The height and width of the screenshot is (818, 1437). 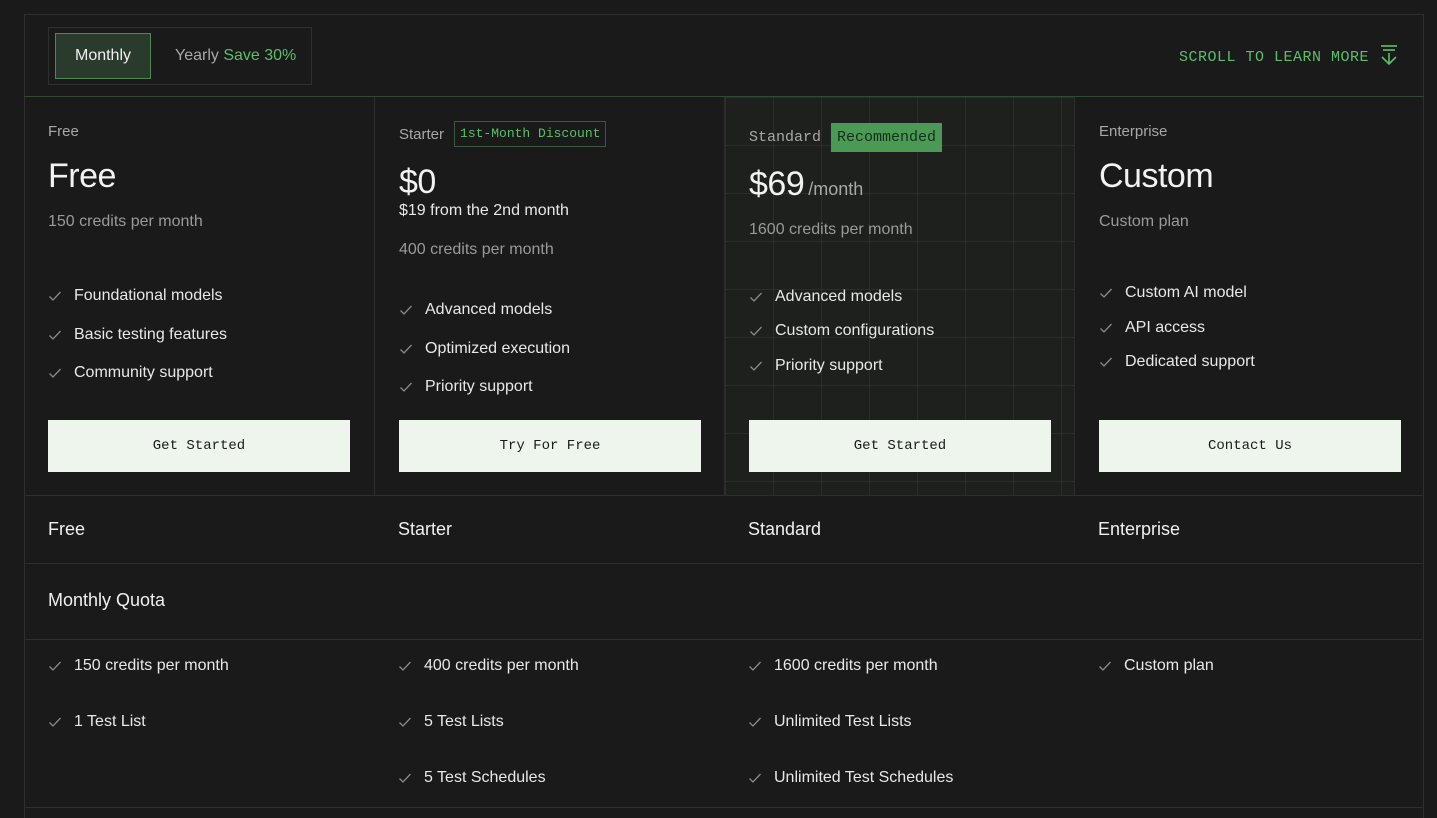 What do you see at coordinates (806, 184) in the screenshot?
I see `plan-price: $69/month` at bounding box center [806, 184].